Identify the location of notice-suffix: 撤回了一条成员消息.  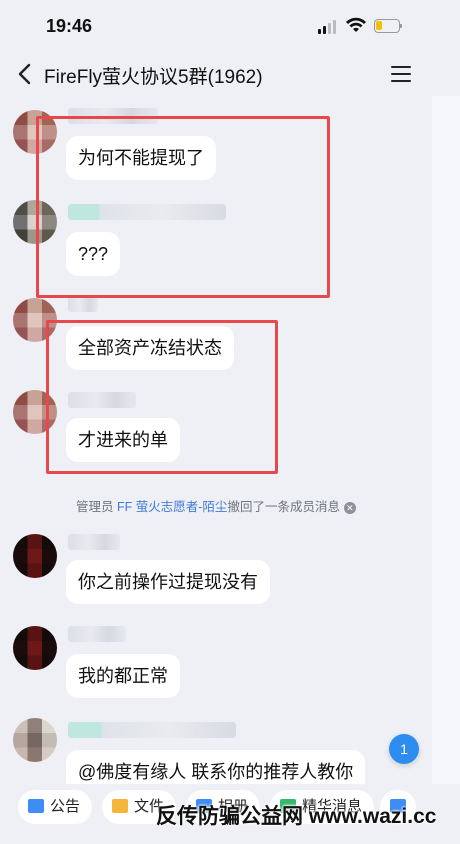
(283, 507).